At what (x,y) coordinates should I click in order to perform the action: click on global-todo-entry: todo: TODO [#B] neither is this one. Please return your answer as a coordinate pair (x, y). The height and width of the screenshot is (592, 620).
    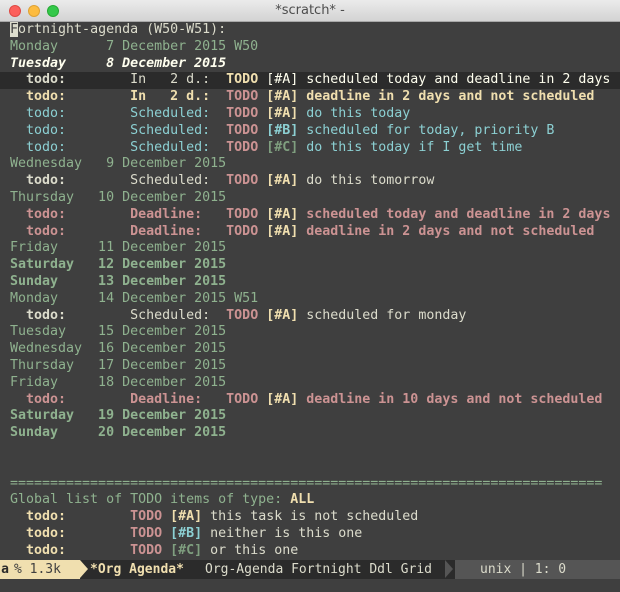
    Looking at the image, I should click on (310, 534).